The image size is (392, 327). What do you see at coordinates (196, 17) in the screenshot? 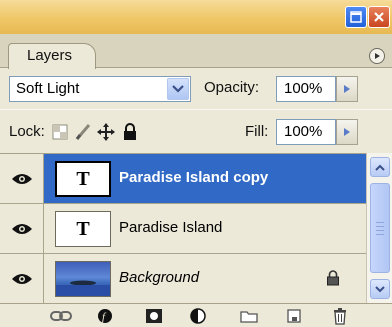
I see `panel-titlebar` at bounding box center [196, 17].